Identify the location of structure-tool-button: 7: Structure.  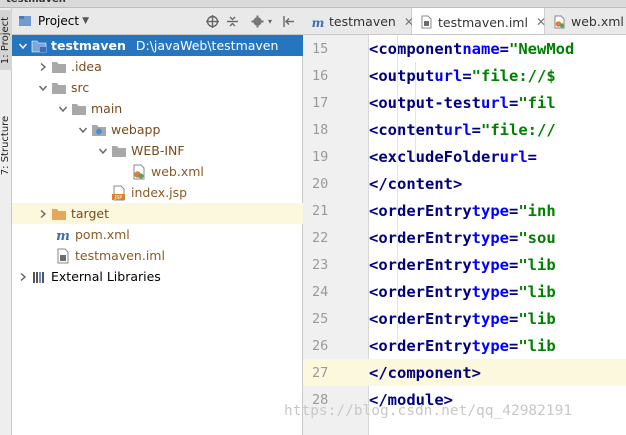
(6, 145).